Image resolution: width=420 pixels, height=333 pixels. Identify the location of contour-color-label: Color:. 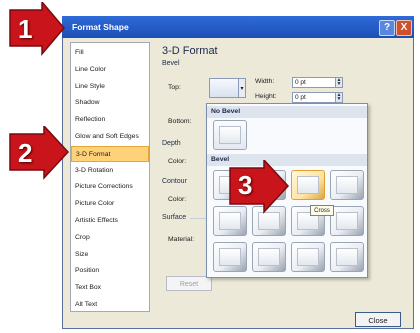
(177, 199).